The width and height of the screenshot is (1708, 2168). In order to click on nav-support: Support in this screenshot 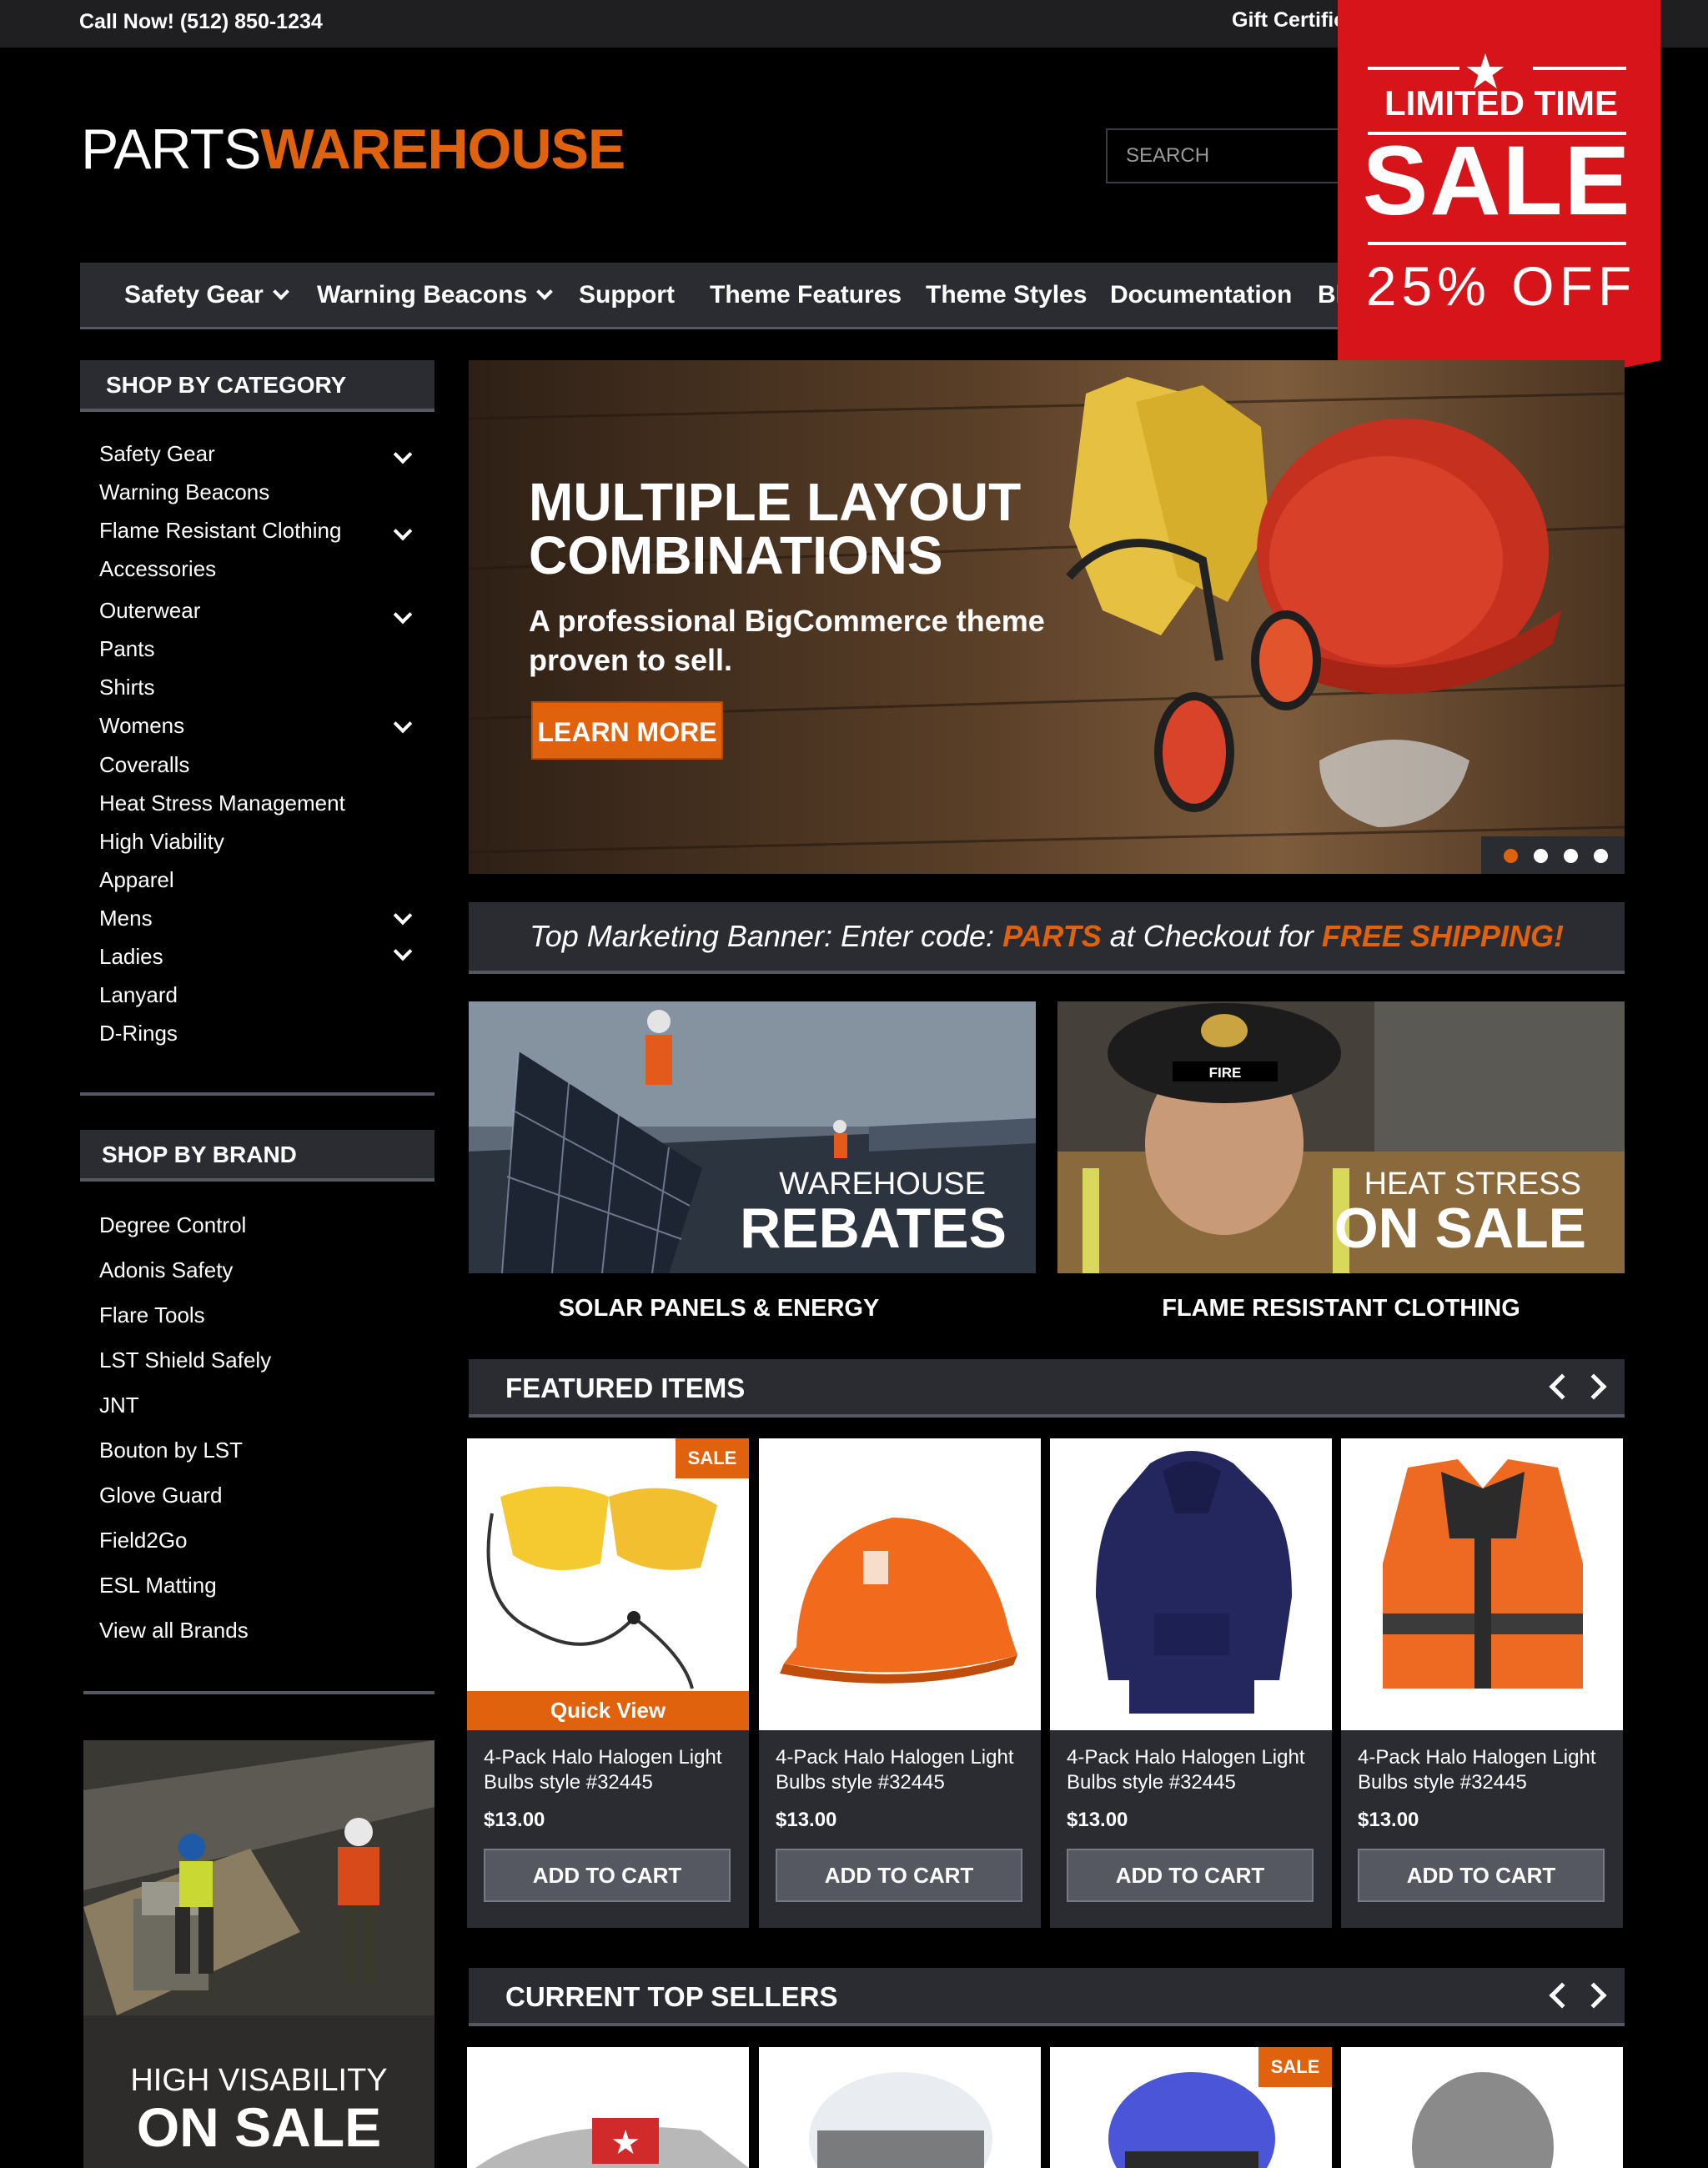, I will do `click(627, 295)`.